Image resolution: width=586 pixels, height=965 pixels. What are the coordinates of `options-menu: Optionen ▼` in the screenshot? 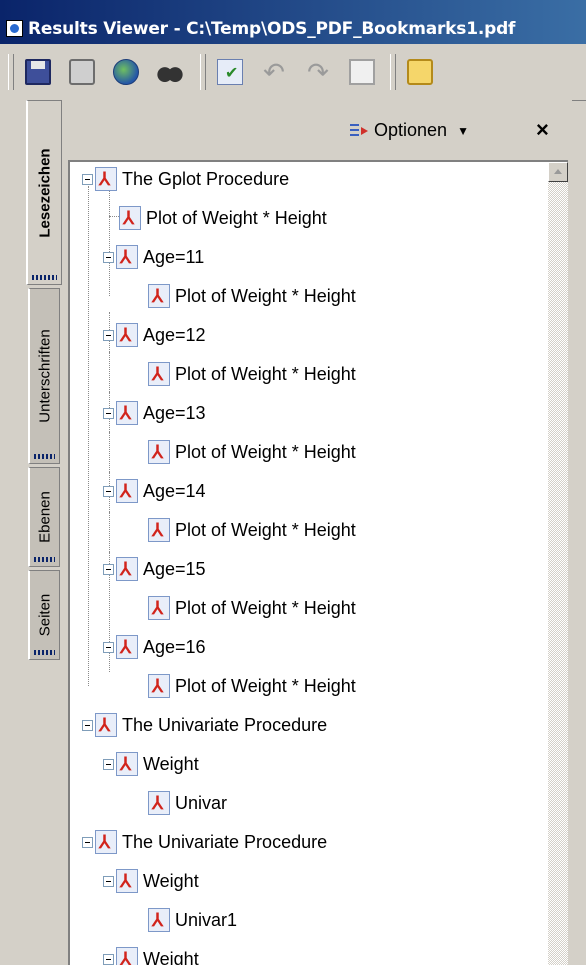 It's located at (409, 130).